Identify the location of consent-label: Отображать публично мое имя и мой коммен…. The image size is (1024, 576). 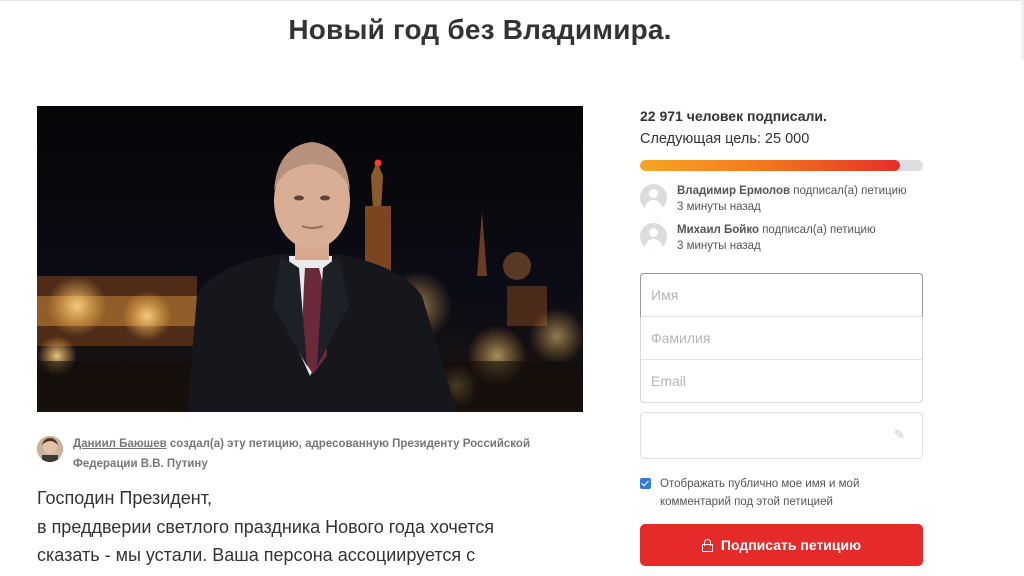
(760, 493).